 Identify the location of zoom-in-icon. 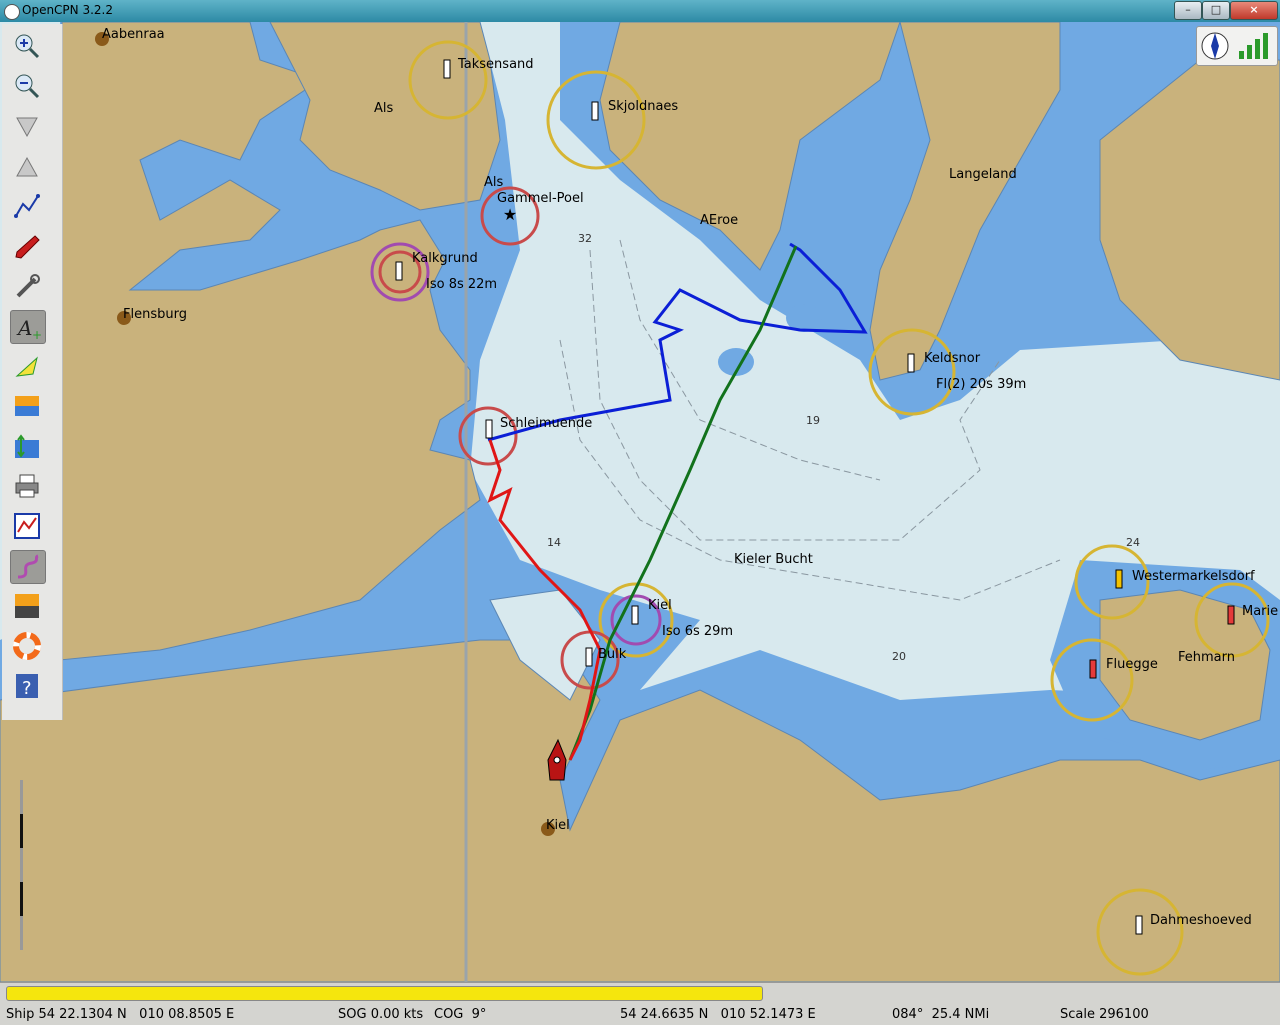
(27, 46).